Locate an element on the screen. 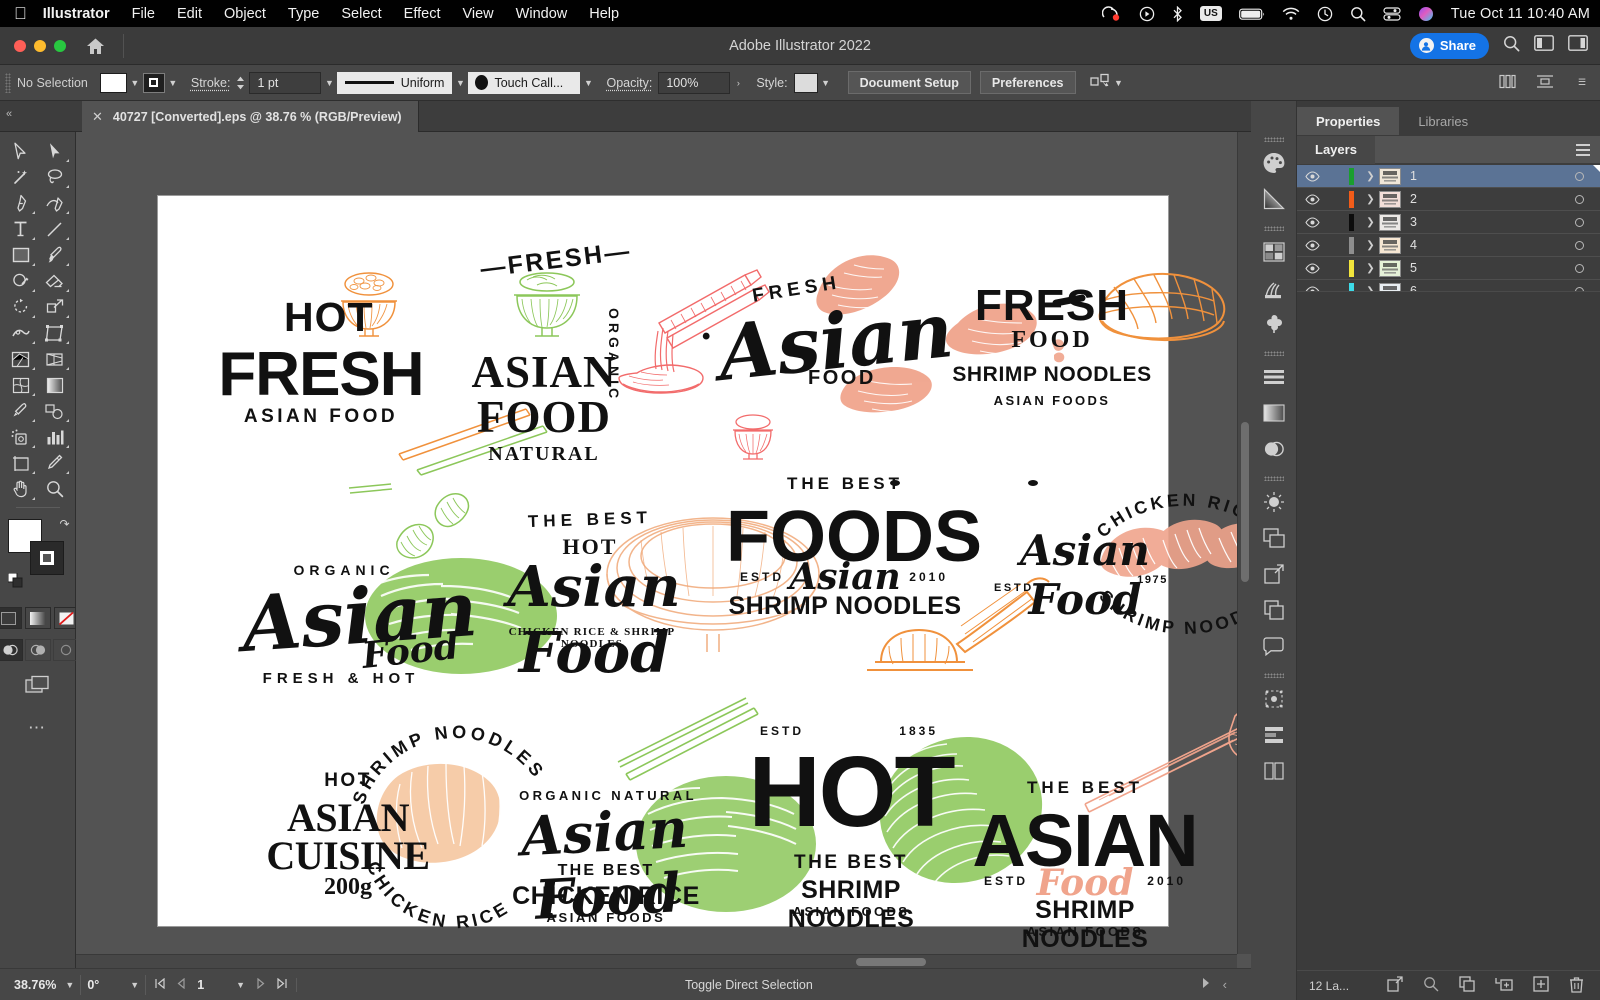 The width and height of the screenshot is (1600, 1000). select-similar-chevron-down-icon: ▼ is located at coordinates (1119, 83).